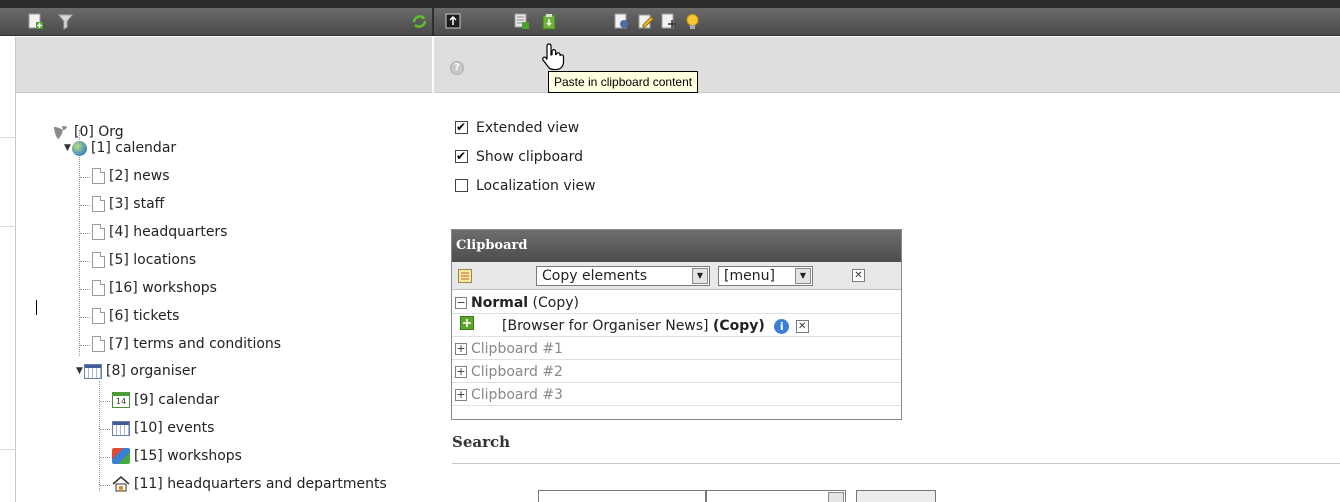  I want to click on tree-node-sub: 14 [9] calendar, so click(165, 400).